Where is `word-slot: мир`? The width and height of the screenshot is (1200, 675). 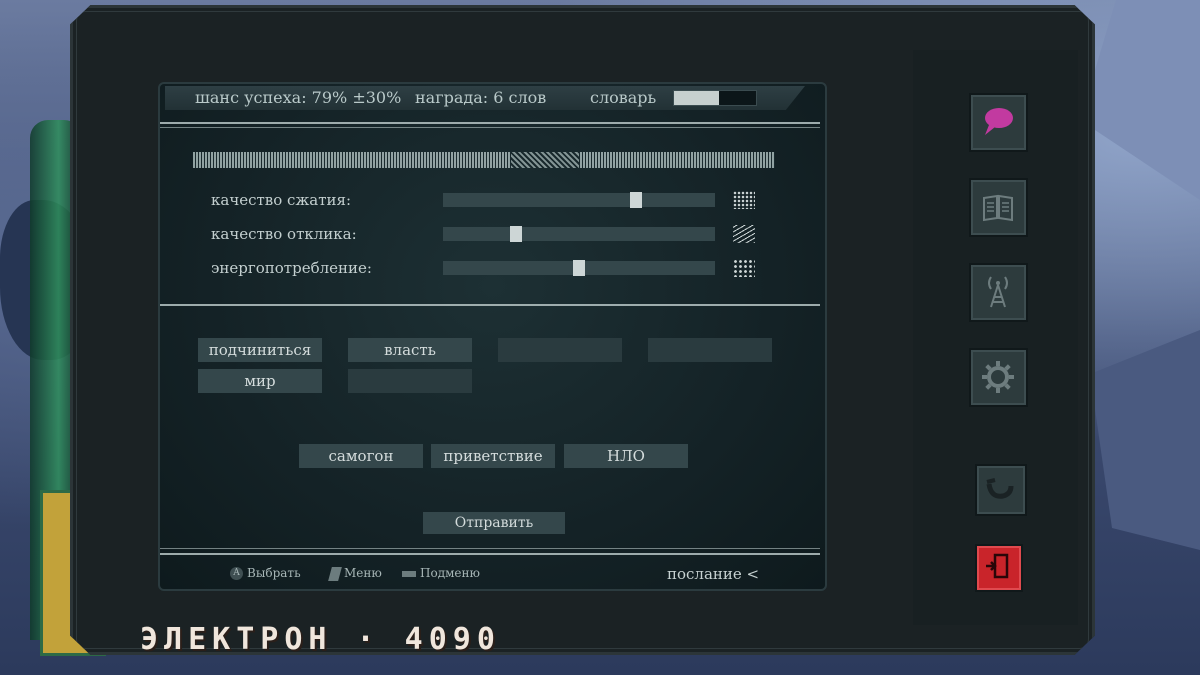
word-slot: мир is located at coordinates (260, 381).